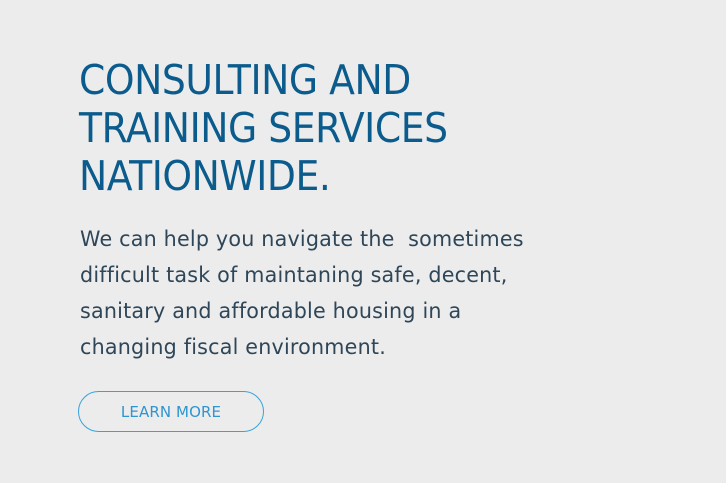  Describe the element at coordinates (302, 239) in the screenshot. I see `description-line: We can help you navigate the sometimes` at that location.